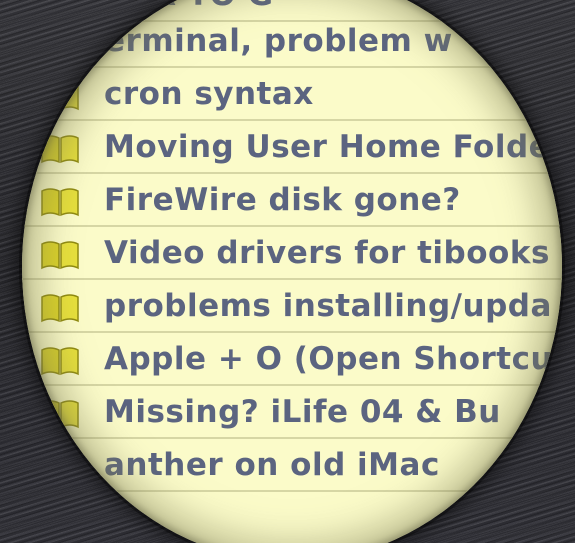 The width and height of the screenshot is (575, 543). I want to click on topic-title: Missing? iLife 04 & Bu, so click(302, 412).